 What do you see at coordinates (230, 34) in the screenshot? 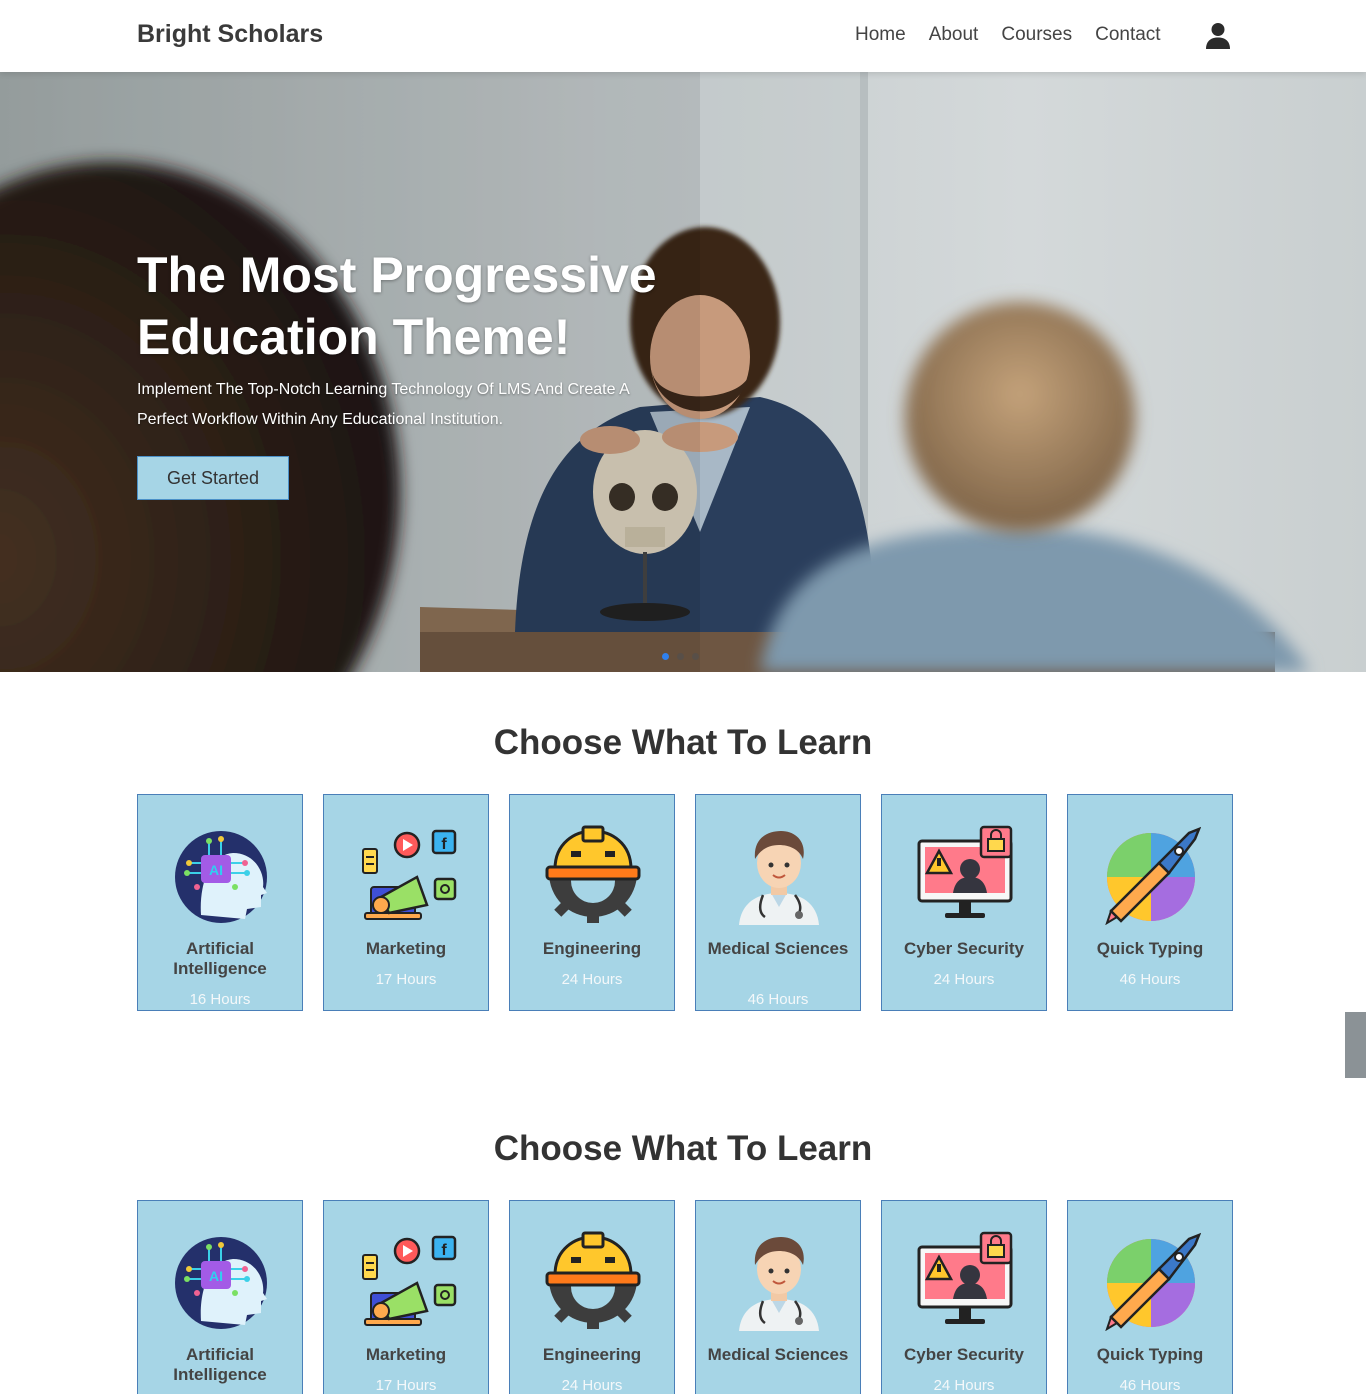
I see `brand-logo: Bright Scholars` at bounding box center [230, 34].